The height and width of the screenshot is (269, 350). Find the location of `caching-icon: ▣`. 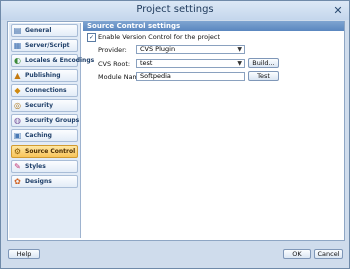

caching-icon: ▣ is located at coordinates (17, 135).